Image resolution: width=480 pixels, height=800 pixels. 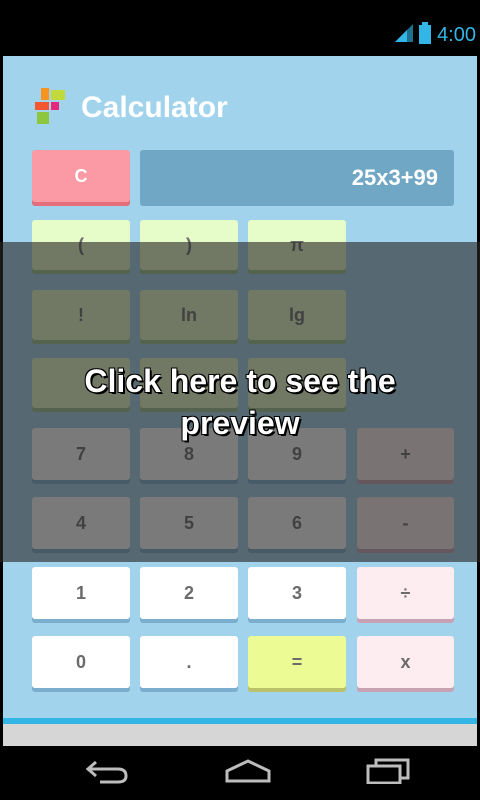 I want to click on back-button, so click(x=108, y=773).